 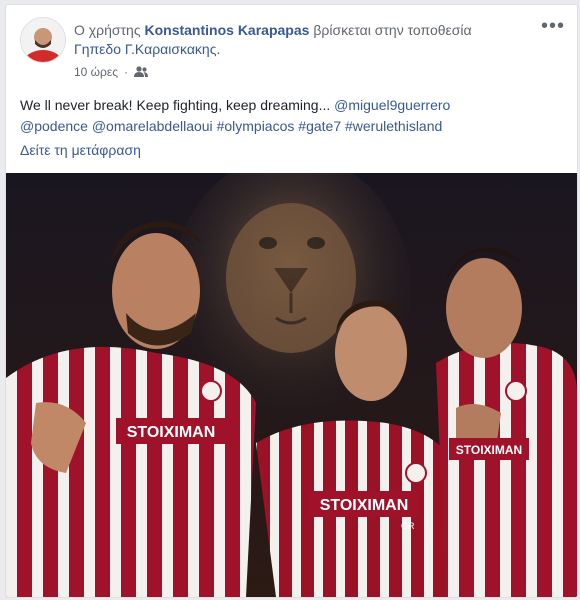 I want to click on sponsor-gr: GR, so click(x=408, y=526).